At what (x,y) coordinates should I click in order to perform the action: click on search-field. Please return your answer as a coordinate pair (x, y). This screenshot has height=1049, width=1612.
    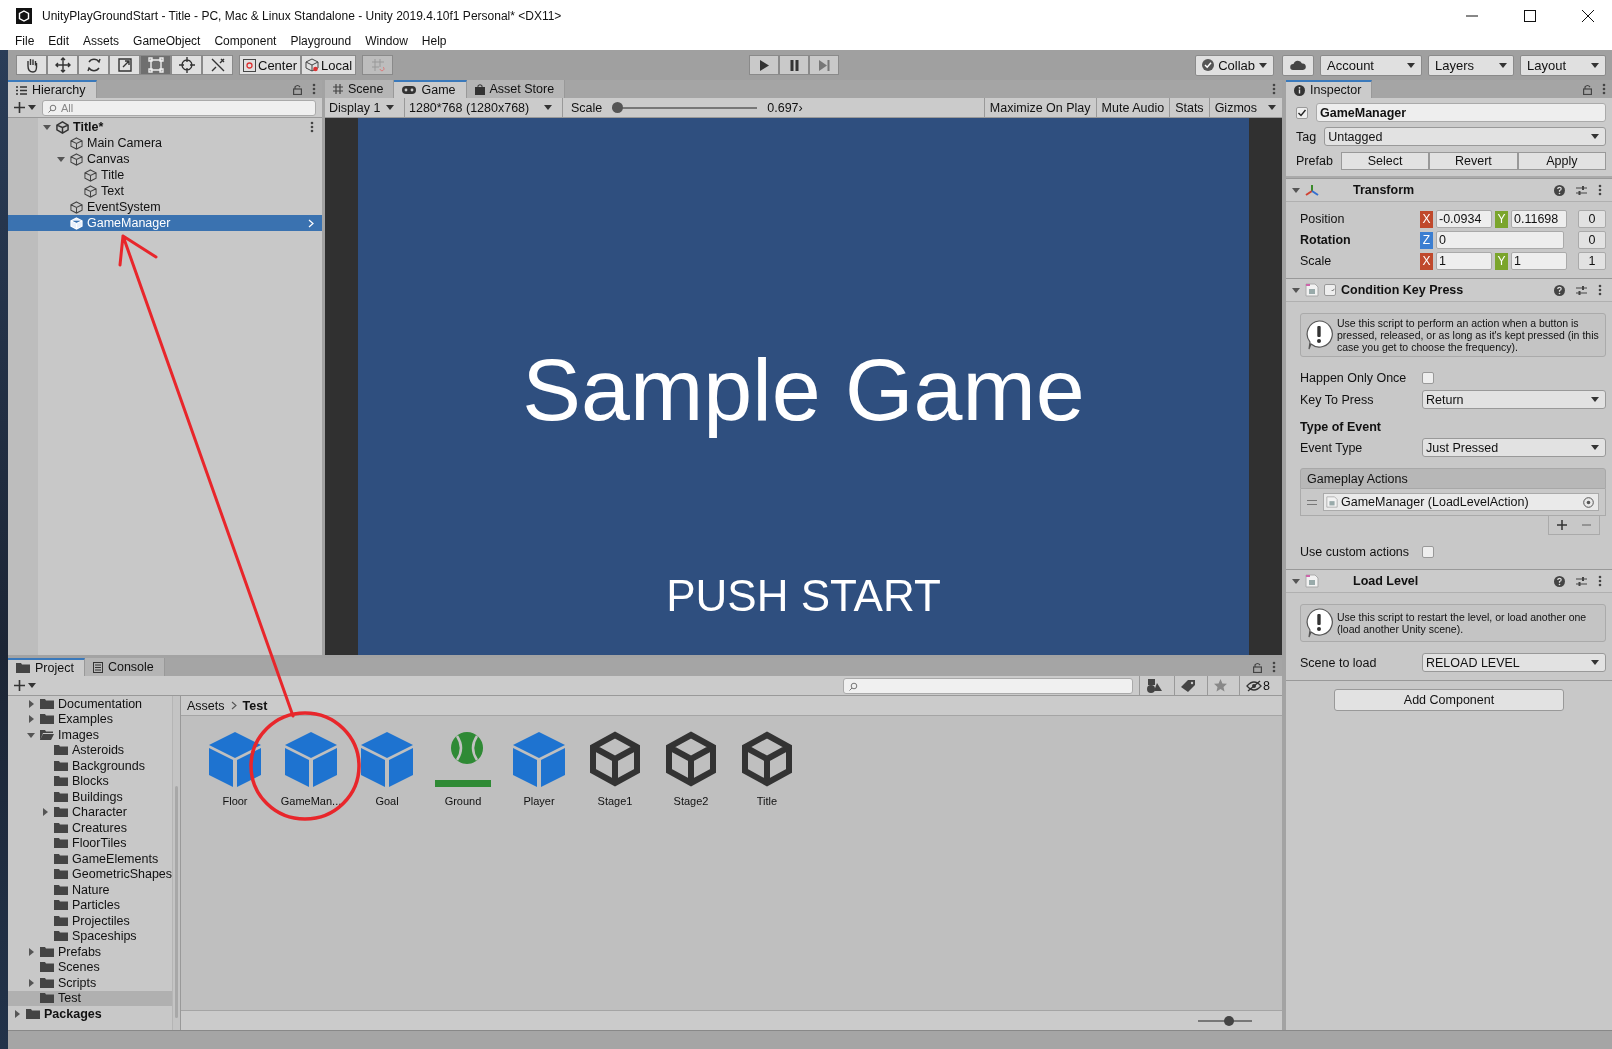
    Looking at the image, I should click on (988, 685).